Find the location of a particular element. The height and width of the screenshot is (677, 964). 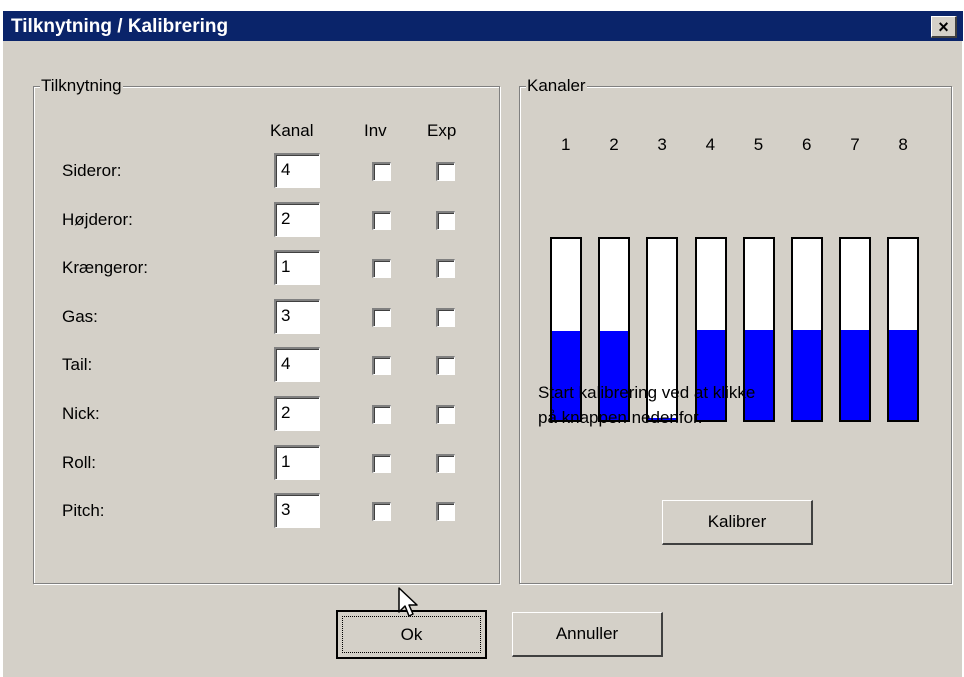

channel-number: 2 is located at coordinates (614, 144).